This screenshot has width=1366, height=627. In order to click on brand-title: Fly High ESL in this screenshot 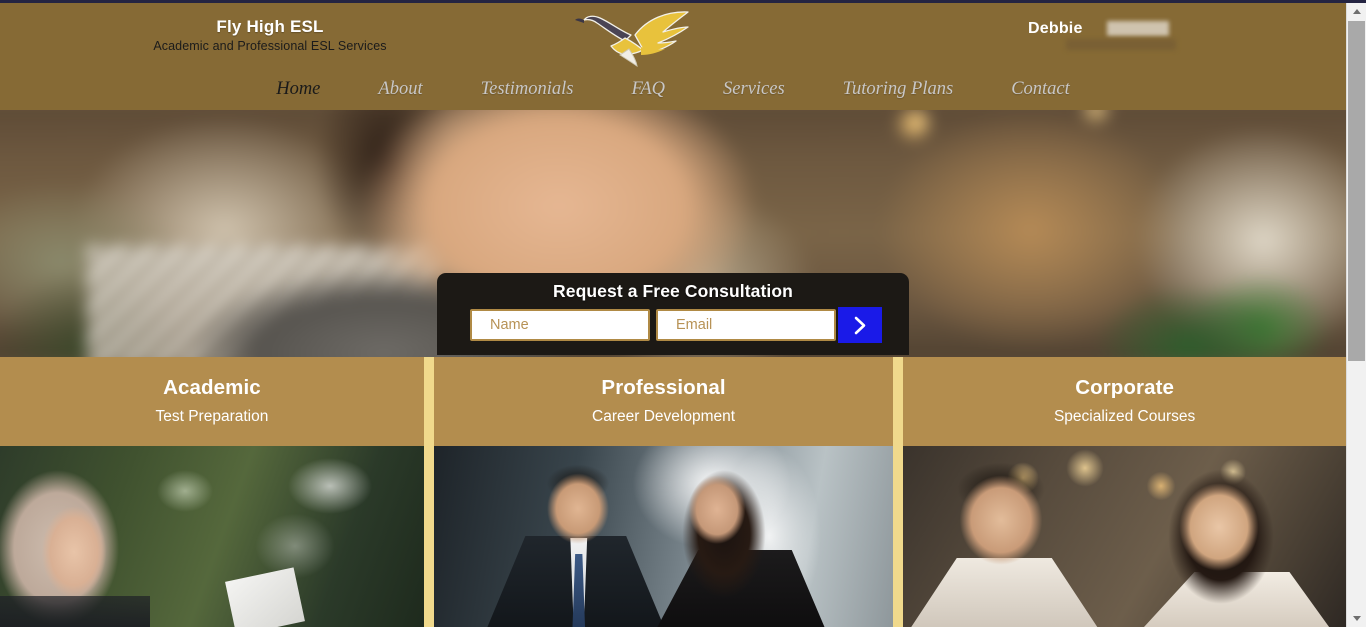, I will do `click(270, 26)`.